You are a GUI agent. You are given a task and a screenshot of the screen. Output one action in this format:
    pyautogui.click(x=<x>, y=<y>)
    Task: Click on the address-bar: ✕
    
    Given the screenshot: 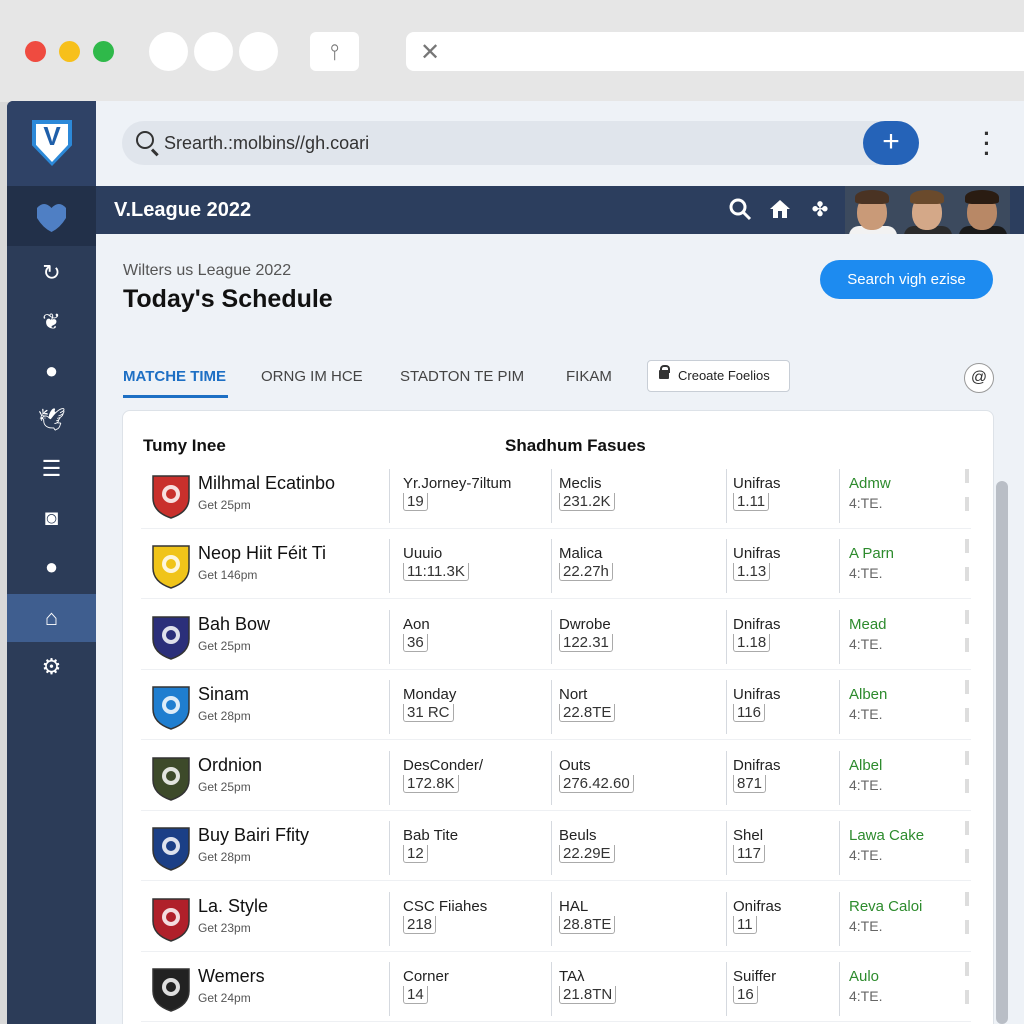 What is the action you would take?
    pyautogui.click(x=715, y=51)
    